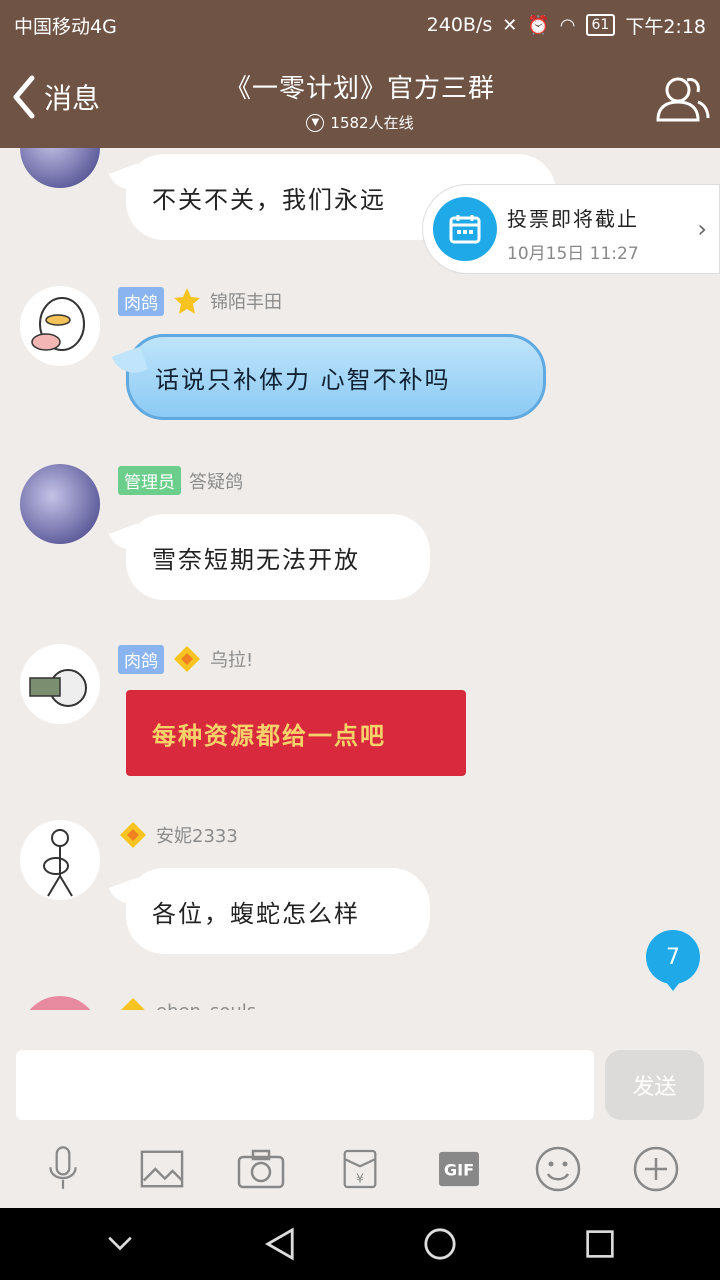 Image resolution: width=720 pixels, height=1280 pixels. What do you see at coordinates (360, 25) in the screenshot?
I see `status-bar: 中国移动4G 240B/s ✕ ⏰ ◠ 61 下午2:18` at bounding box center [360, 25].